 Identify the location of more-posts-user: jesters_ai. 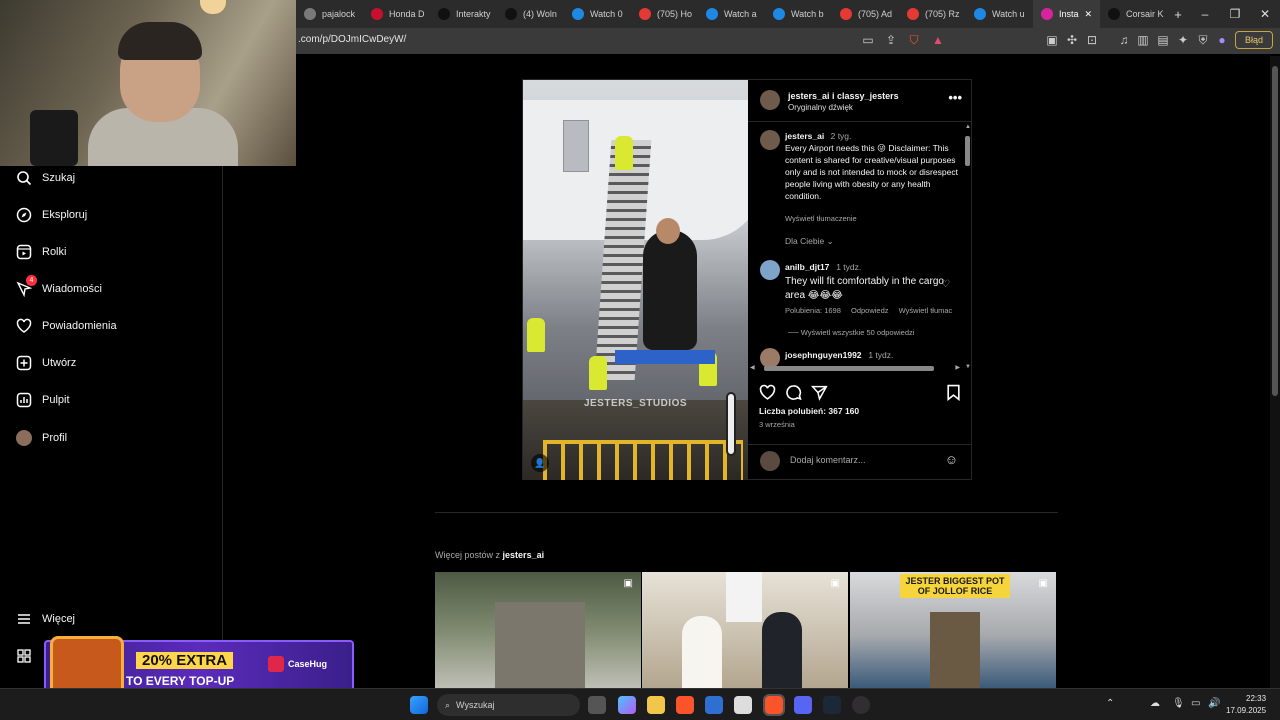
(524, 555).